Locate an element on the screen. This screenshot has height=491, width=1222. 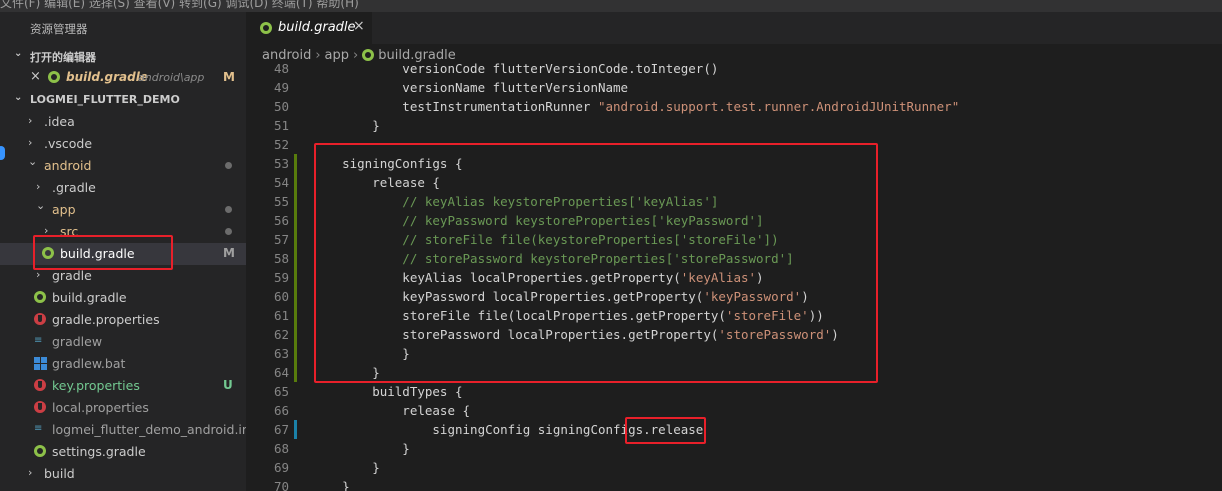
tree-item: ≡ logmei_flutter_demo_android.iml is located at coordinates (123, 430).